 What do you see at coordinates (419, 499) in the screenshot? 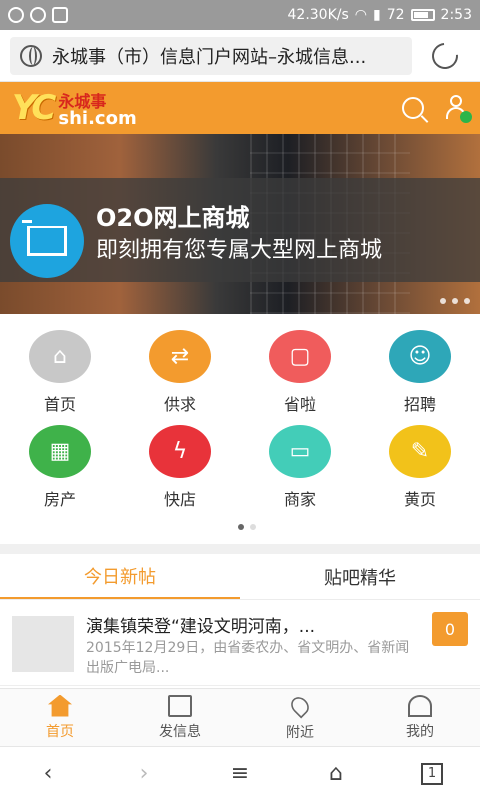
I see `grid-item-label: 黄页` at bounding box center [419, 499].